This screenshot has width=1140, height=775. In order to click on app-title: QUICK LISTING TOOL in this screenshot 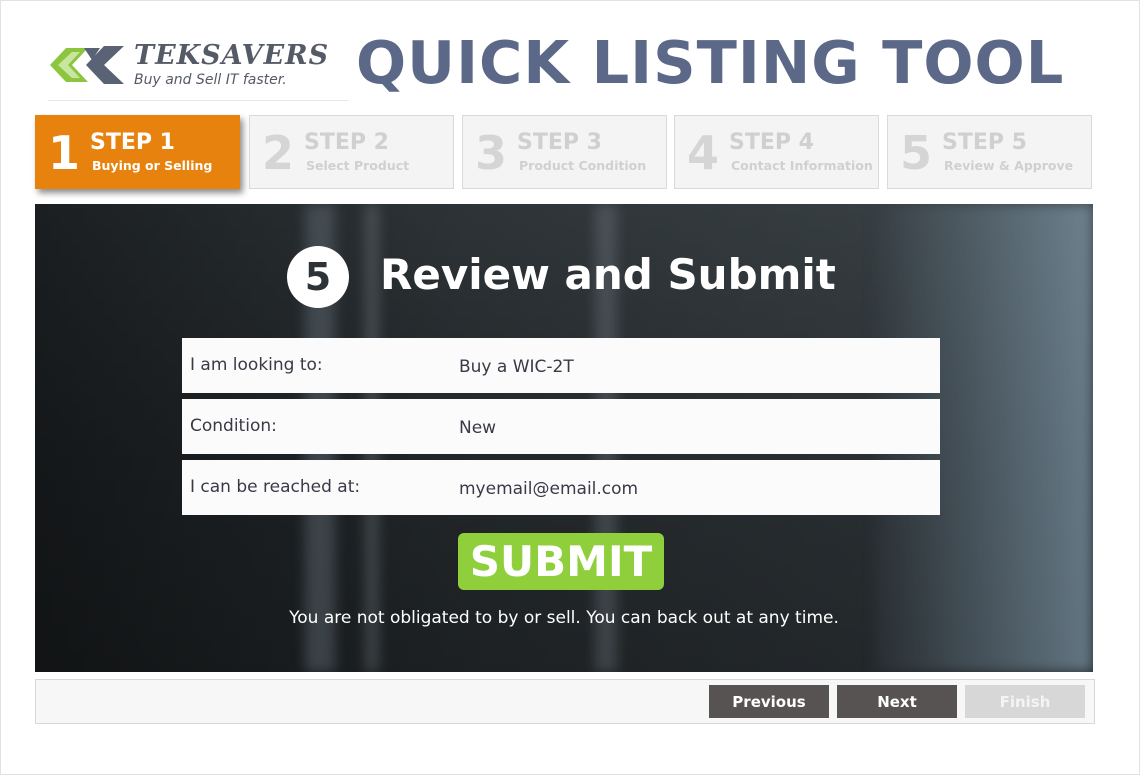, I will do `click(710, 62)`.